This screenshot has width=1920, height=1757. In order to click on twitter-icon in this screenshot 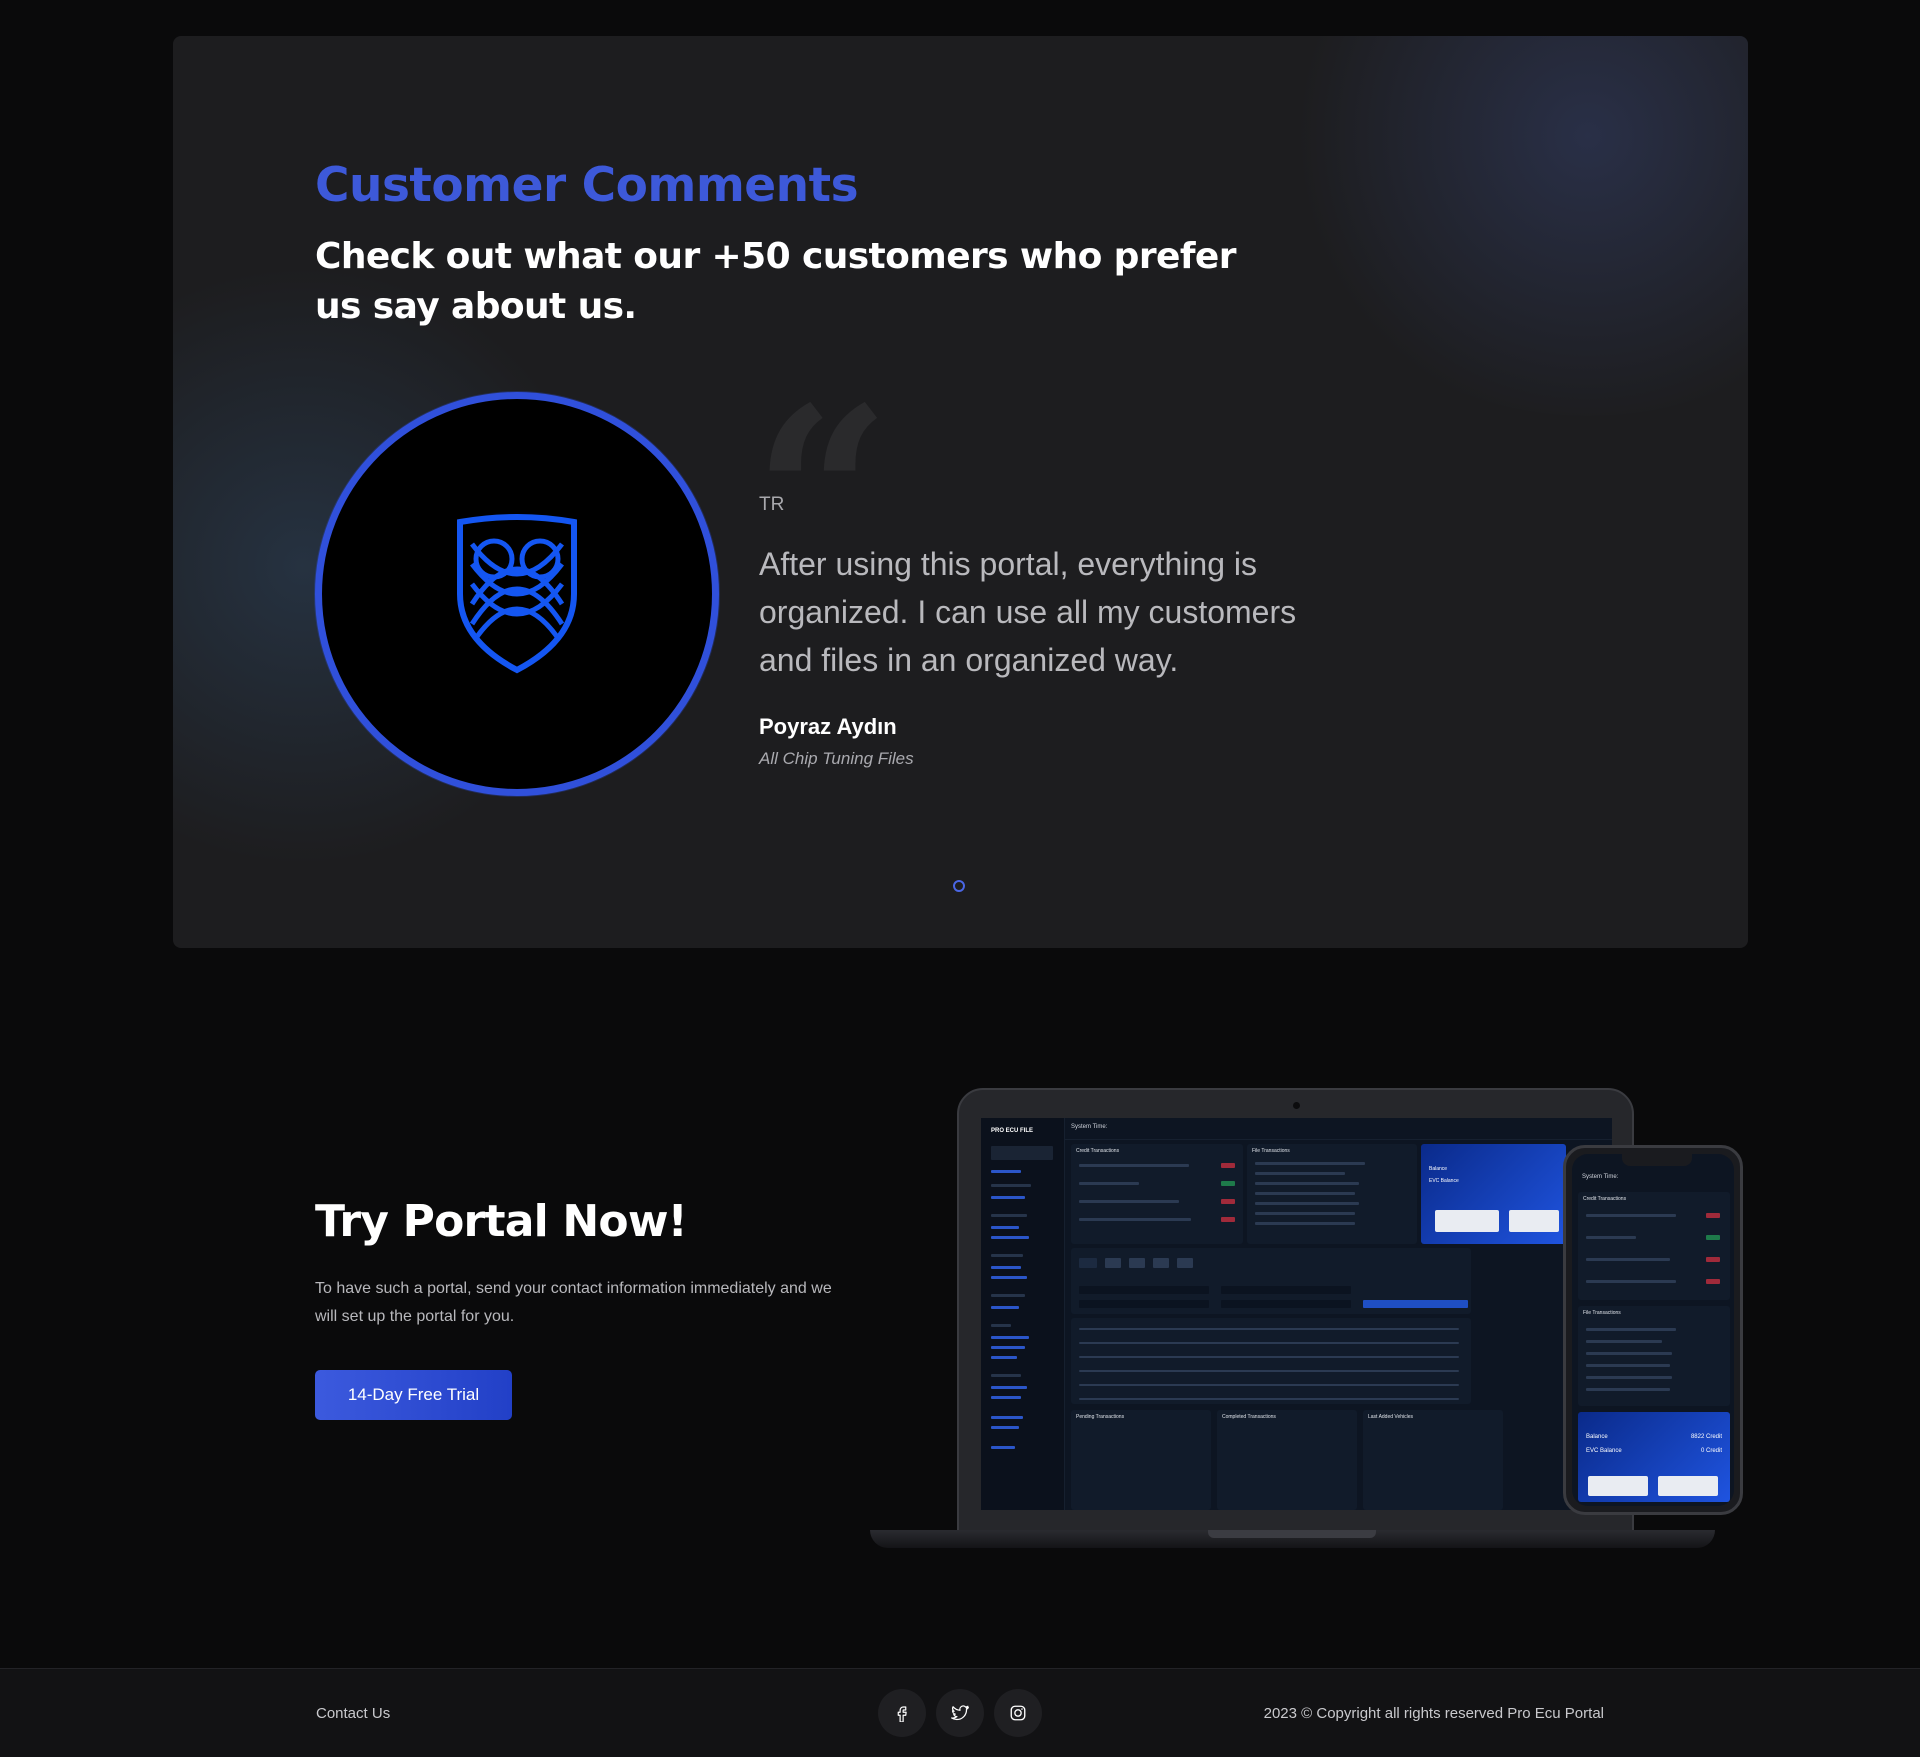, I will do `click(960, 1713)`.